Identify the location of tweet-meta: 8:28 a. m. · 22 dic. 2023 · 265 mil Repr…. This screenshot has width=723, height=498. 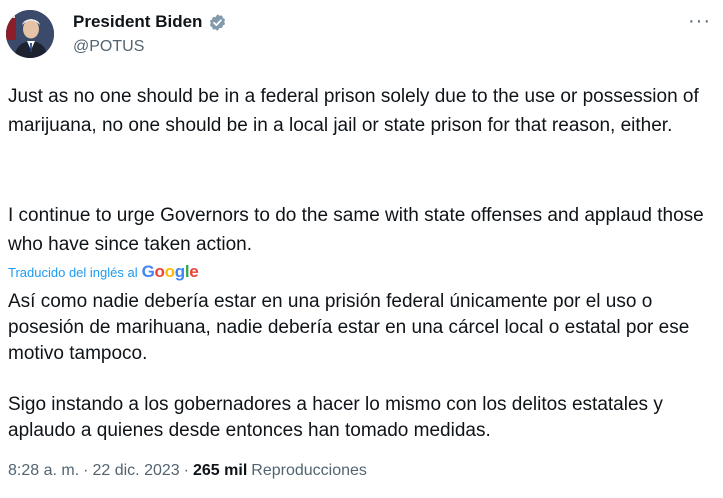
(187, 471).